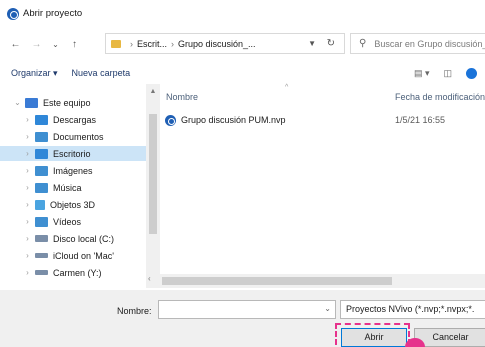 The width and height of the screenshot is (485, 347). Describe the element at coordinates (84, 238) in the screenshot. I see `sidebar-item-label: Disco local (C:)` at that location.